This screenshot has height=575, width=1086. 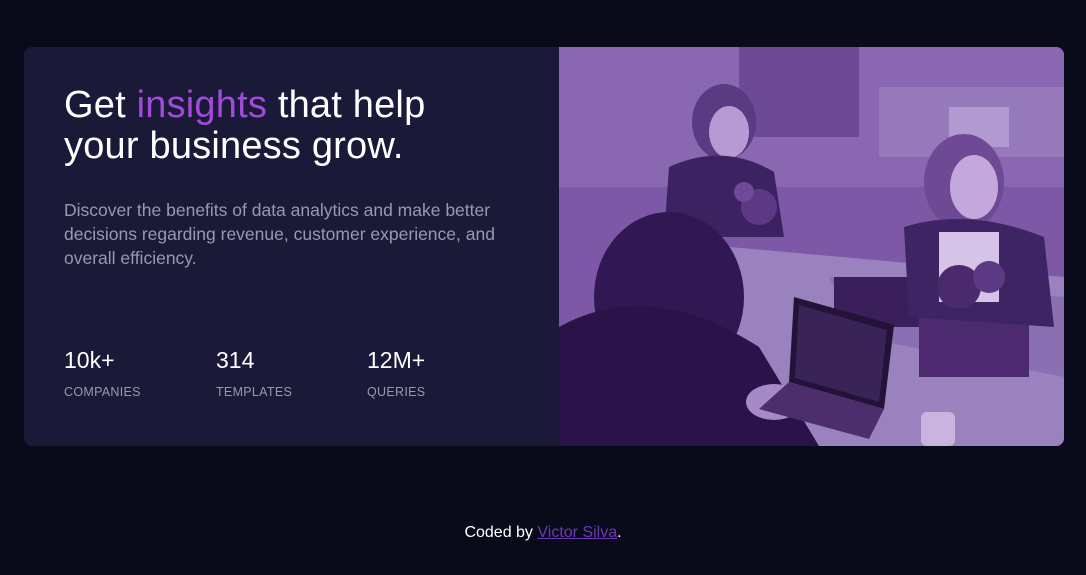 I want to click on headline-line2: your business grow., so click(x=234, y=146).